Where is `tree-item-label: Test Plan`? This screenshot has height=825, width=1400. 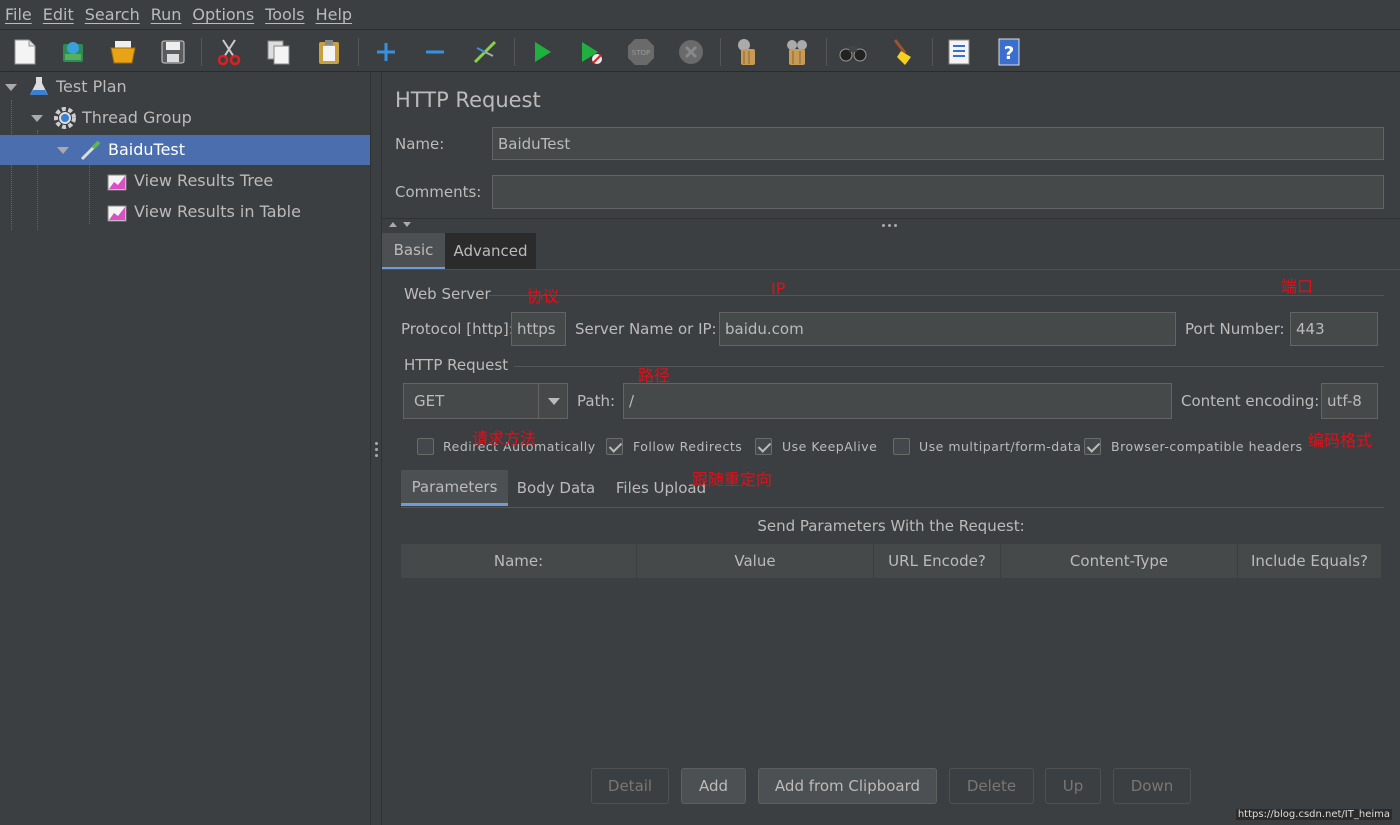 tree-item-label: Test Plan is located at coordinates (91, 86).